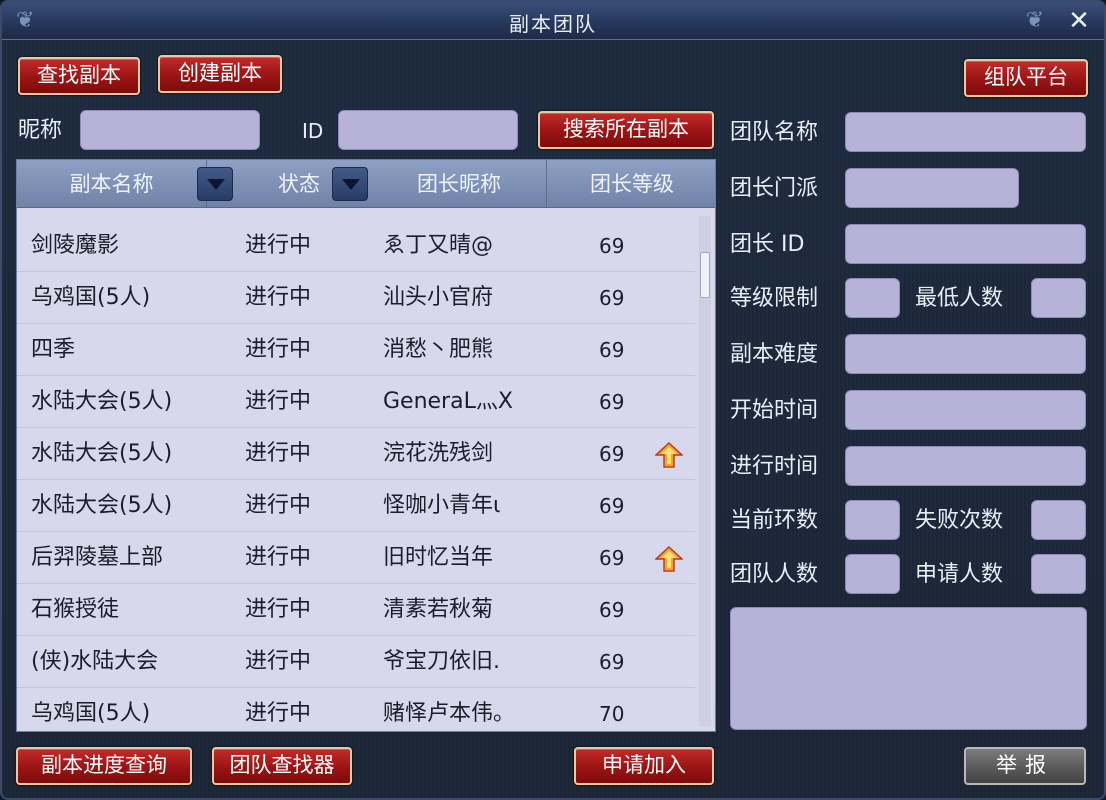 This screenshot has width=1106, height=800. I want to click on id-input, so click(428, 130).